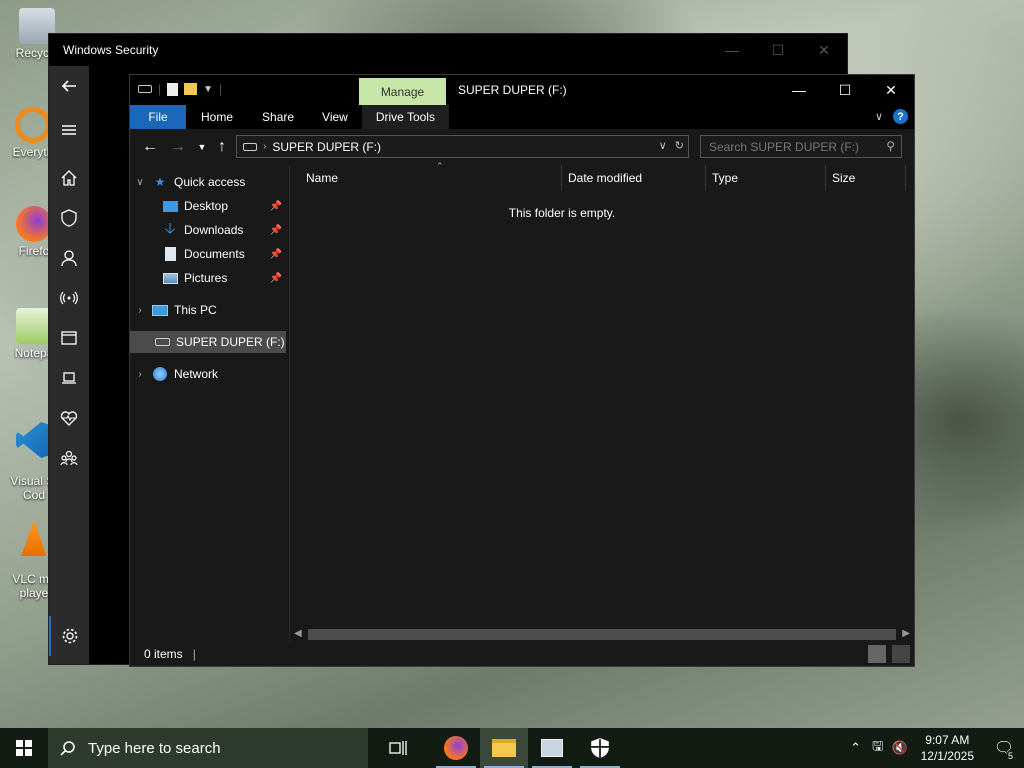  What do you see at coordinates (208, 230) in the screenshot?
I see `nav-item-downloads: 🡣 Downloads 📌` at bounding box center [208, 230].